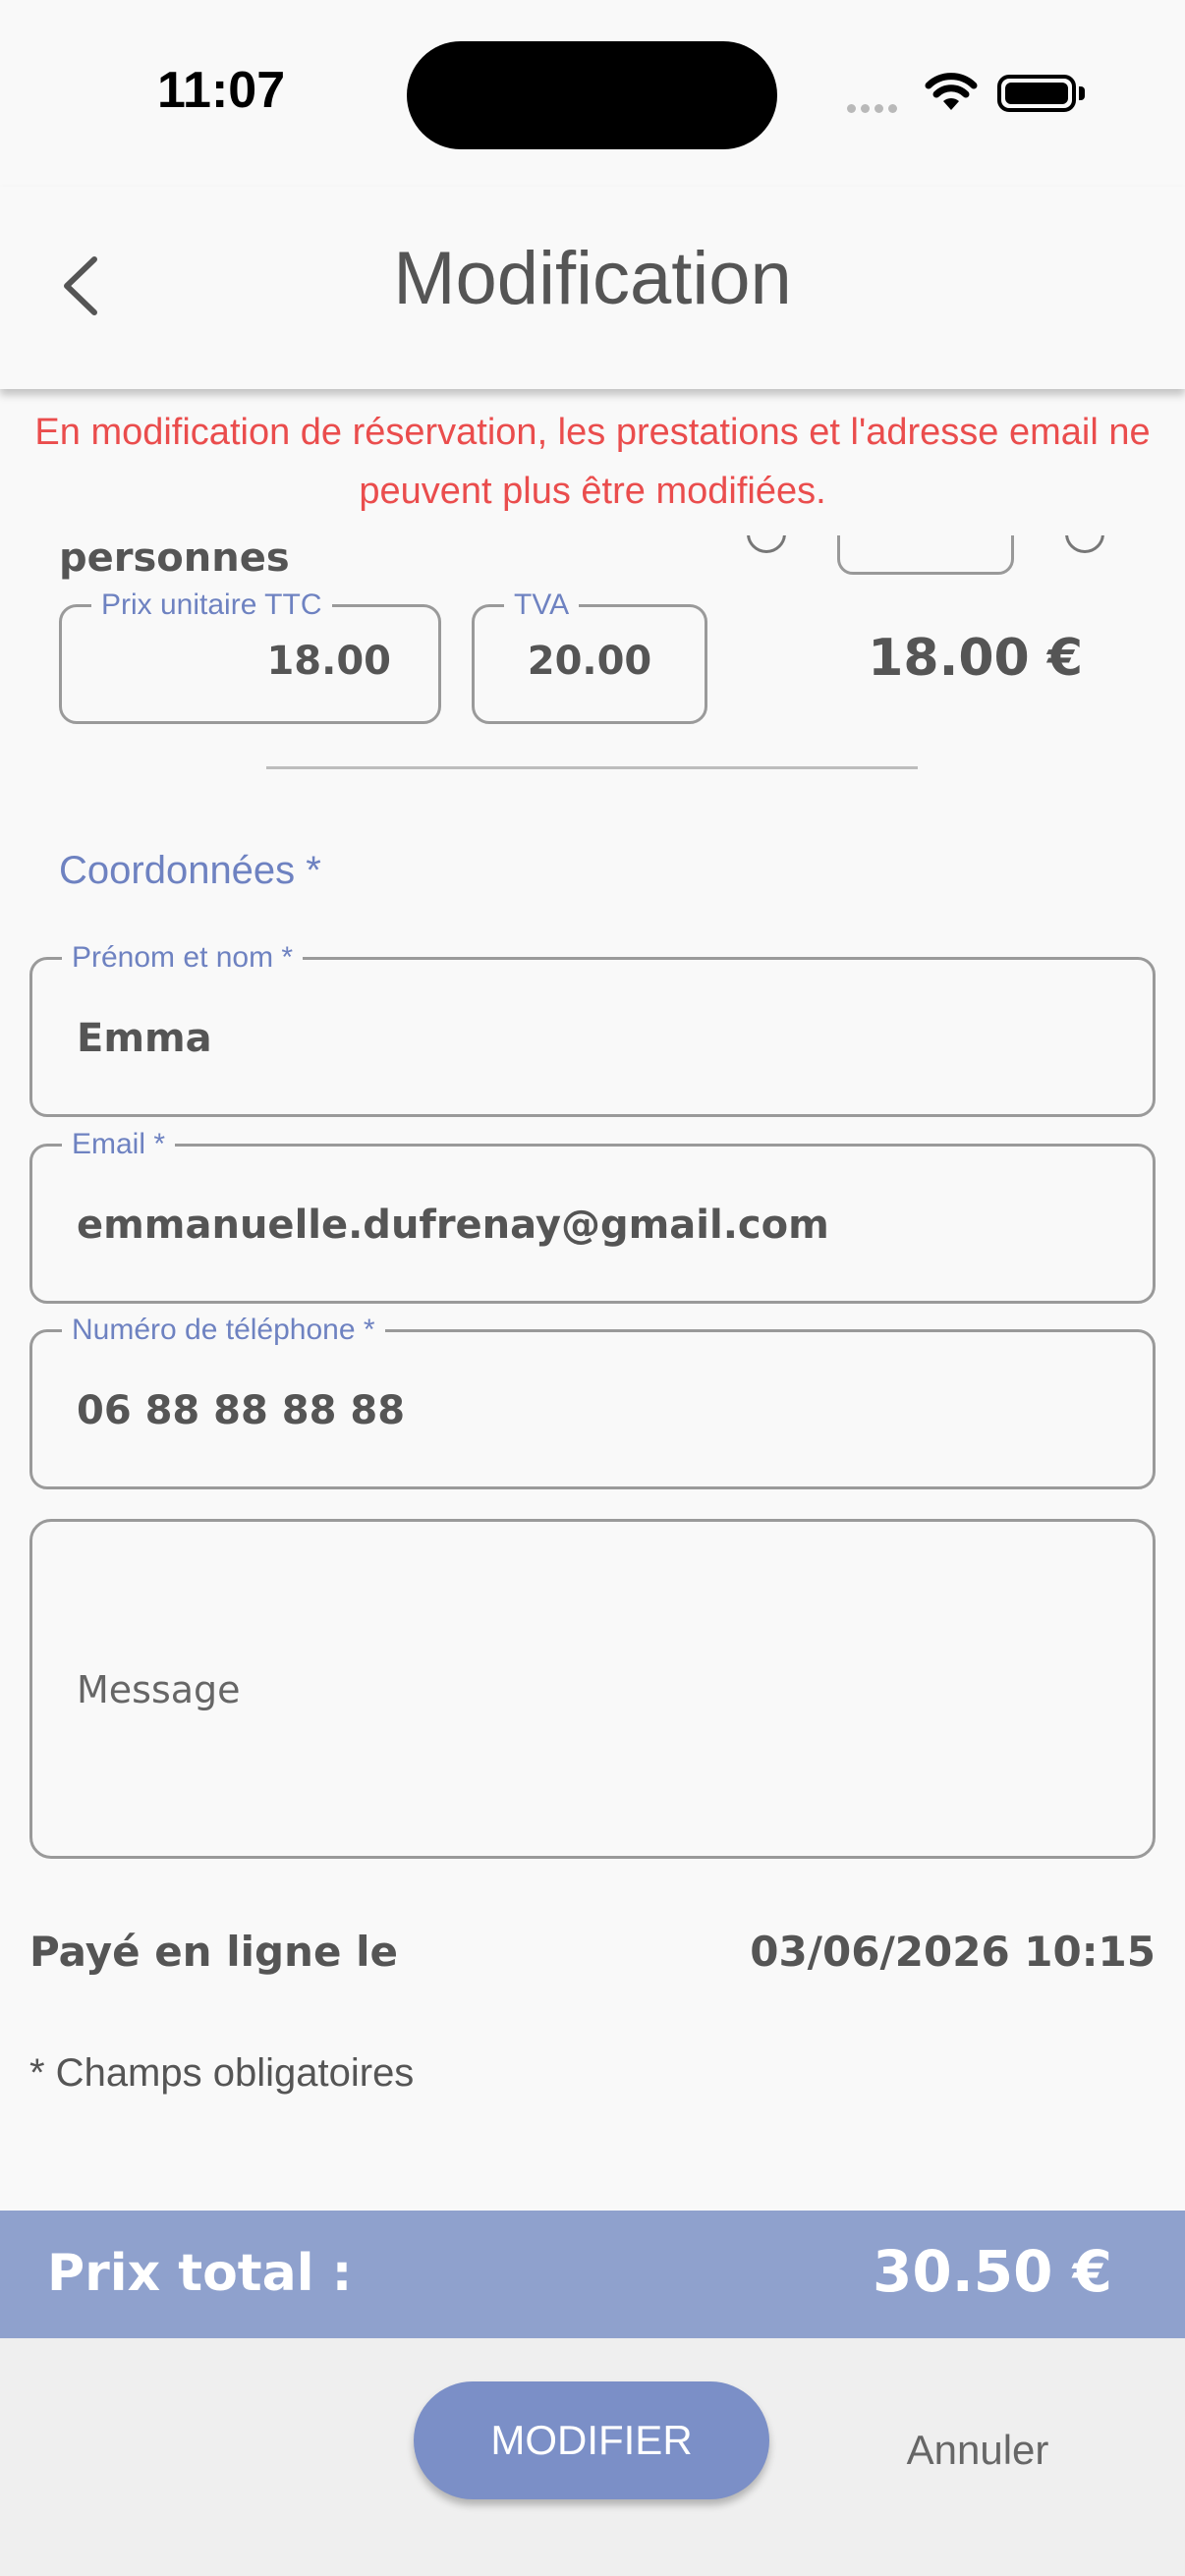  I want to click on email-label: Email *, so click(119, 1144).